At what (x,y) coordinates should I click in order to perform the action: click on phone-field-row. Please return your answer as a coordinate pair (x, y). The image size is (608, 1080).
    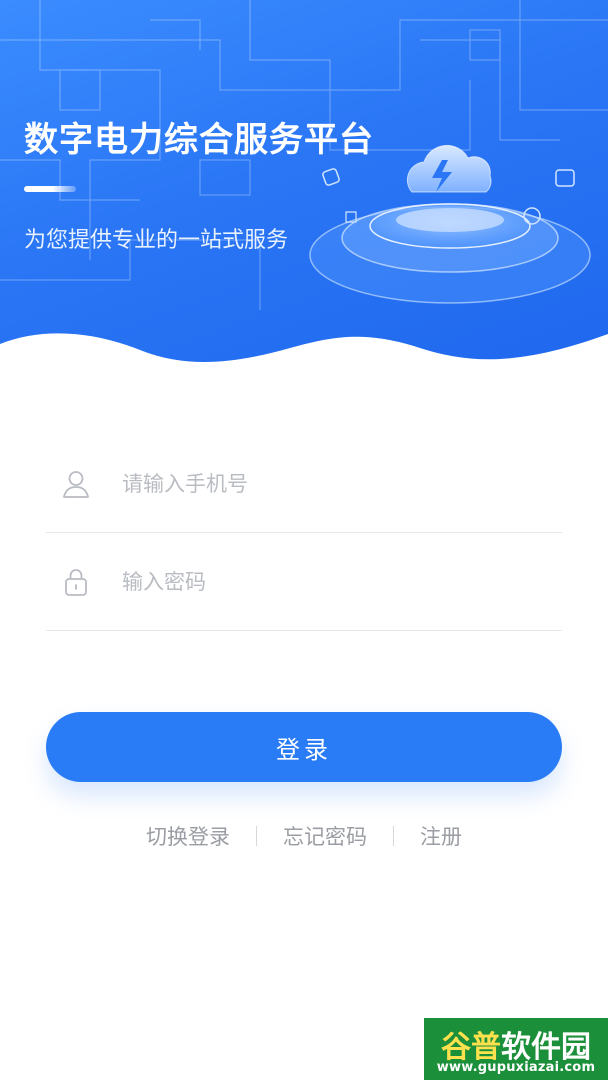
    Looking at the image, I should click on (304, 484).